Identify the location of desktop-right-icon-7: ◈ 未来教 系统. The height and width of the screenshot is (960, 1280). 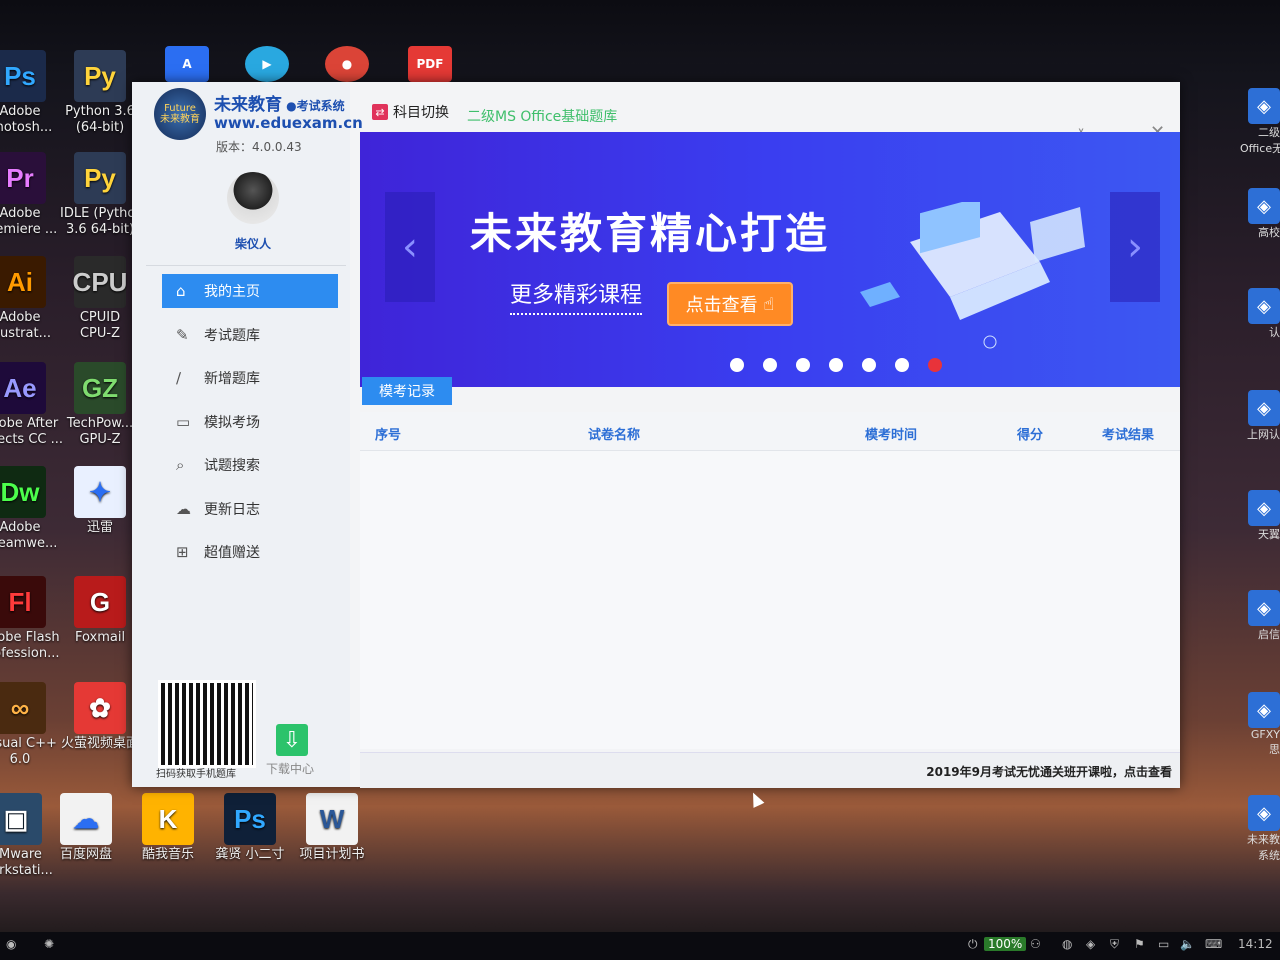
(1260, 829).